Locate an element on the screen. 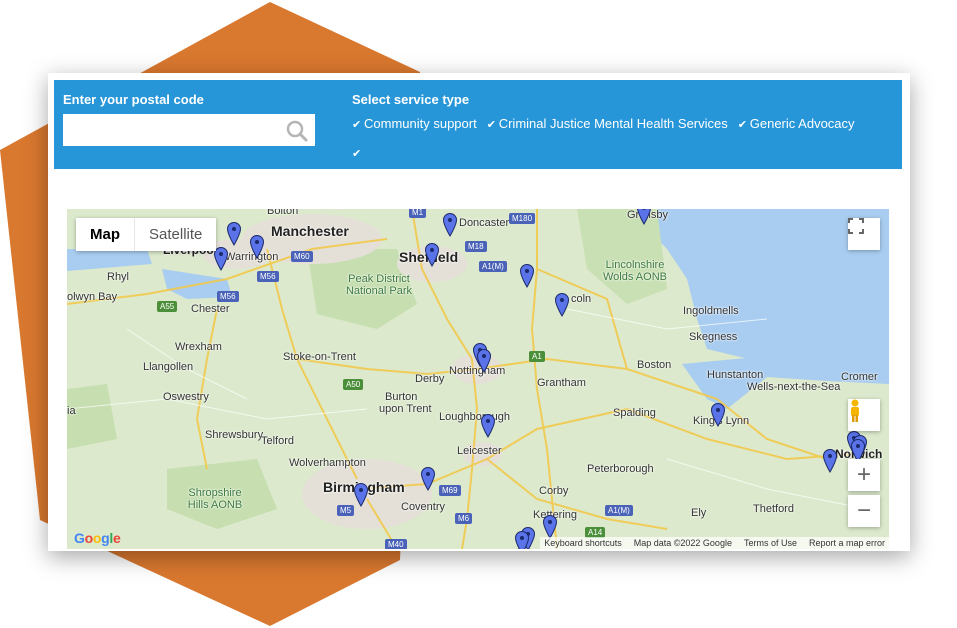  service-type-label: Select service type is located at coordinates (411, 99).